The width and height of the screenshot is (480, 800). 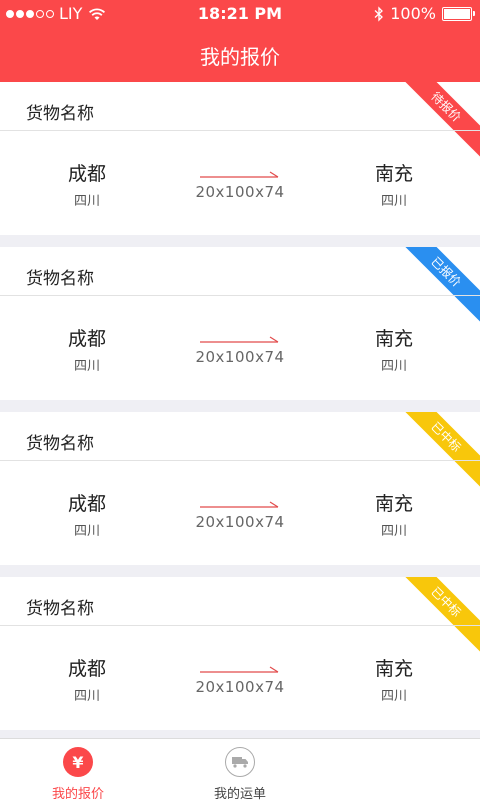 What do you see at coordinates (240, 57) in the screenshot?
I see `page-title: 我的报价` at bounding box center [240, 57].